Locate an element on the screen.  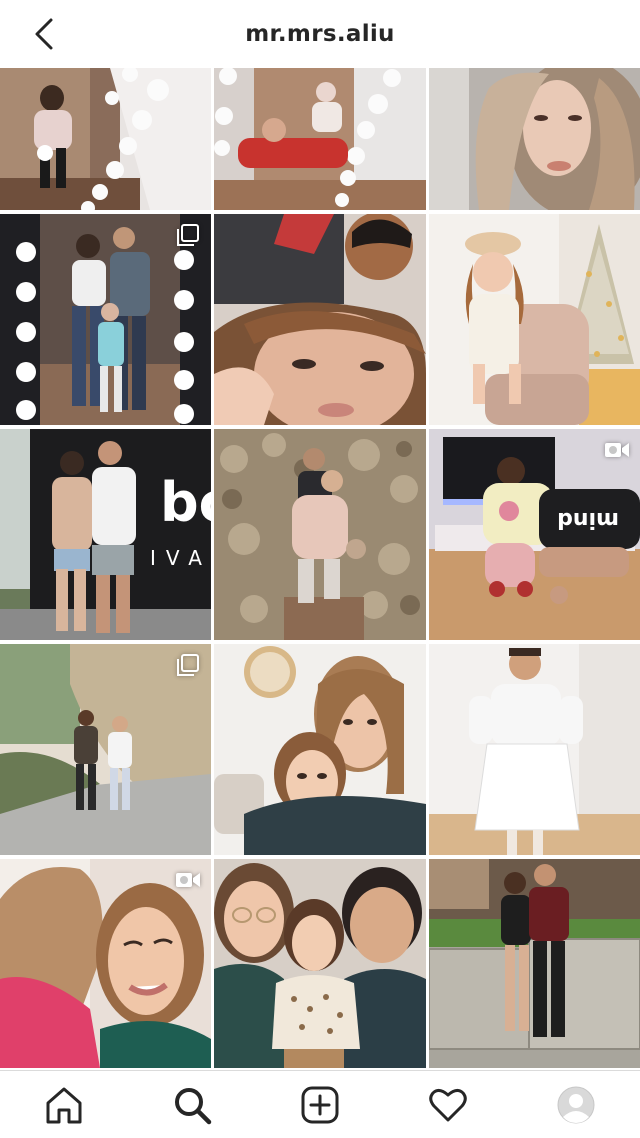
profile-username-title: mr.mrs.aliu is located at coordinates (320, 34).